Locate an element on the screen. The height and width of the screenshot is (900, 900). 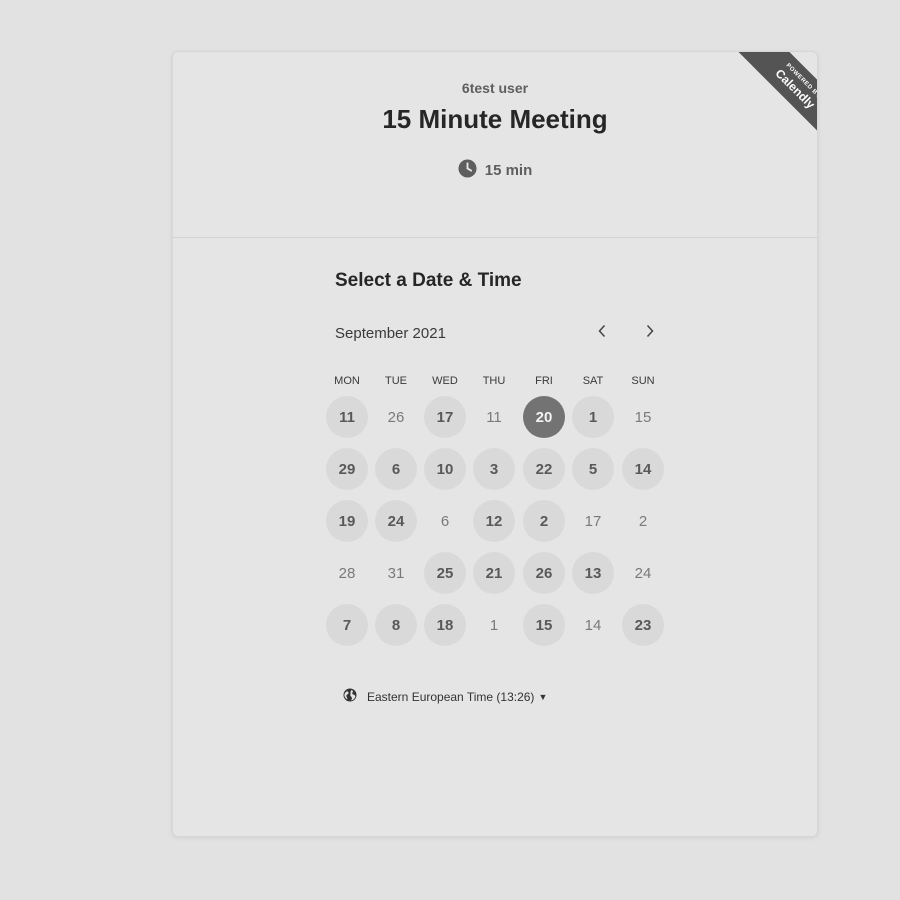
weekday-thu: THU is located at coordinates (494, 381).